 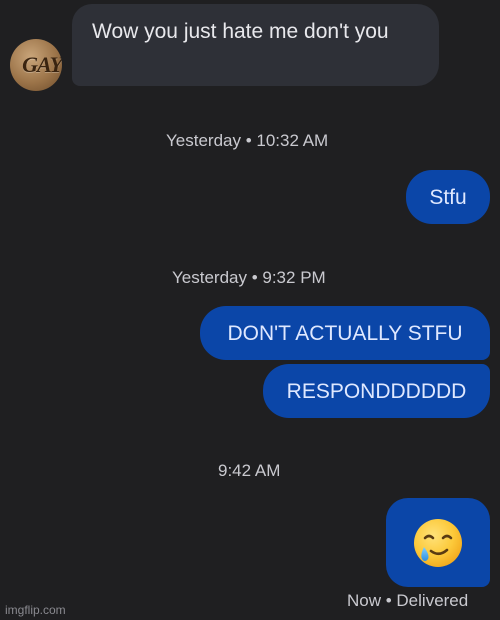 I want to click on contact-avatar: GAY, so click(x=36, y=65).